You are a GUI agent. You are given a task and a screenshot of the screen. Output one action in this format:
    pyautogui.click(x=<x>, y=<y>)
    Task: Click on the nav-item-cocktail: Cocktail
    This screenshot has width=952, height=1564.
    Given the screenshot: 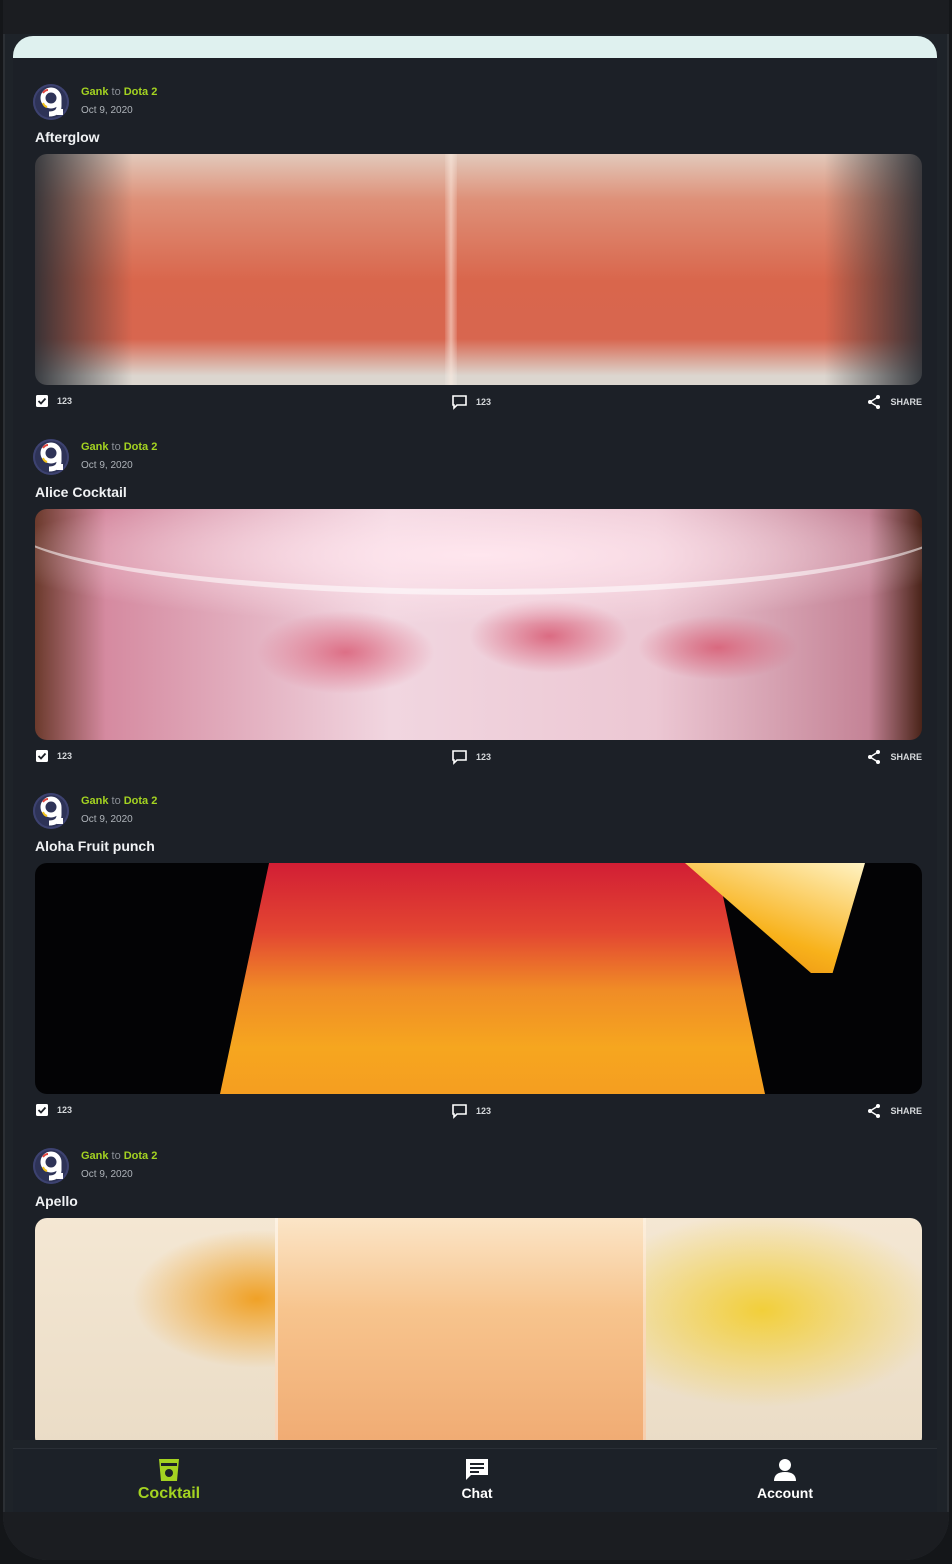 What is the action you would take?
    pyautogui.click(x=169, y=1480)
    